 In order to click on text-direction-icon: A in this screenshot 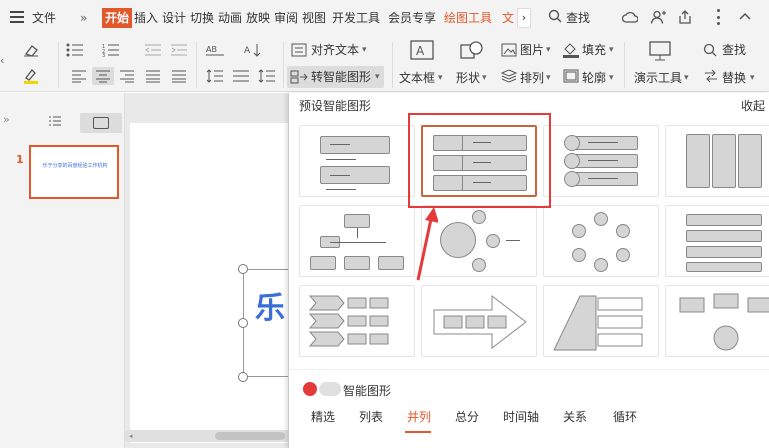, I will do `click(253, 50)`.